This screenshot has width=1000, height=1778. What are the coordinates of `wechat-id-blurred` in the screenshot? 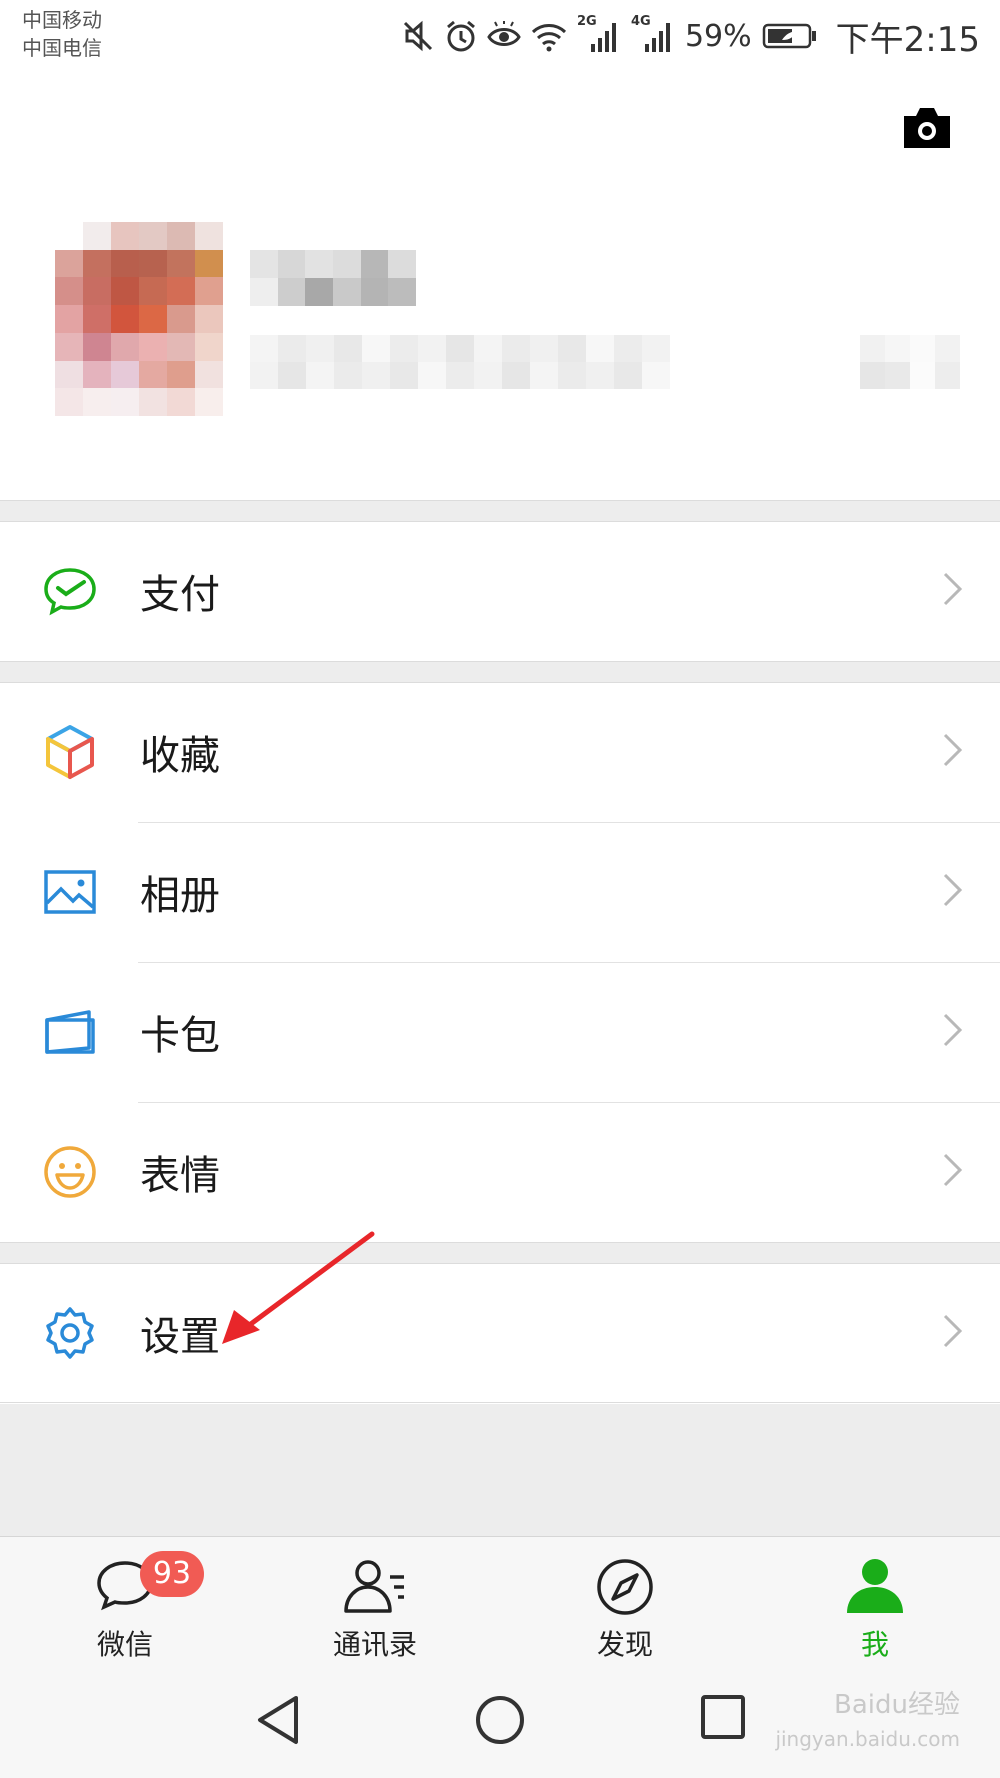 It's located at (460, 362).